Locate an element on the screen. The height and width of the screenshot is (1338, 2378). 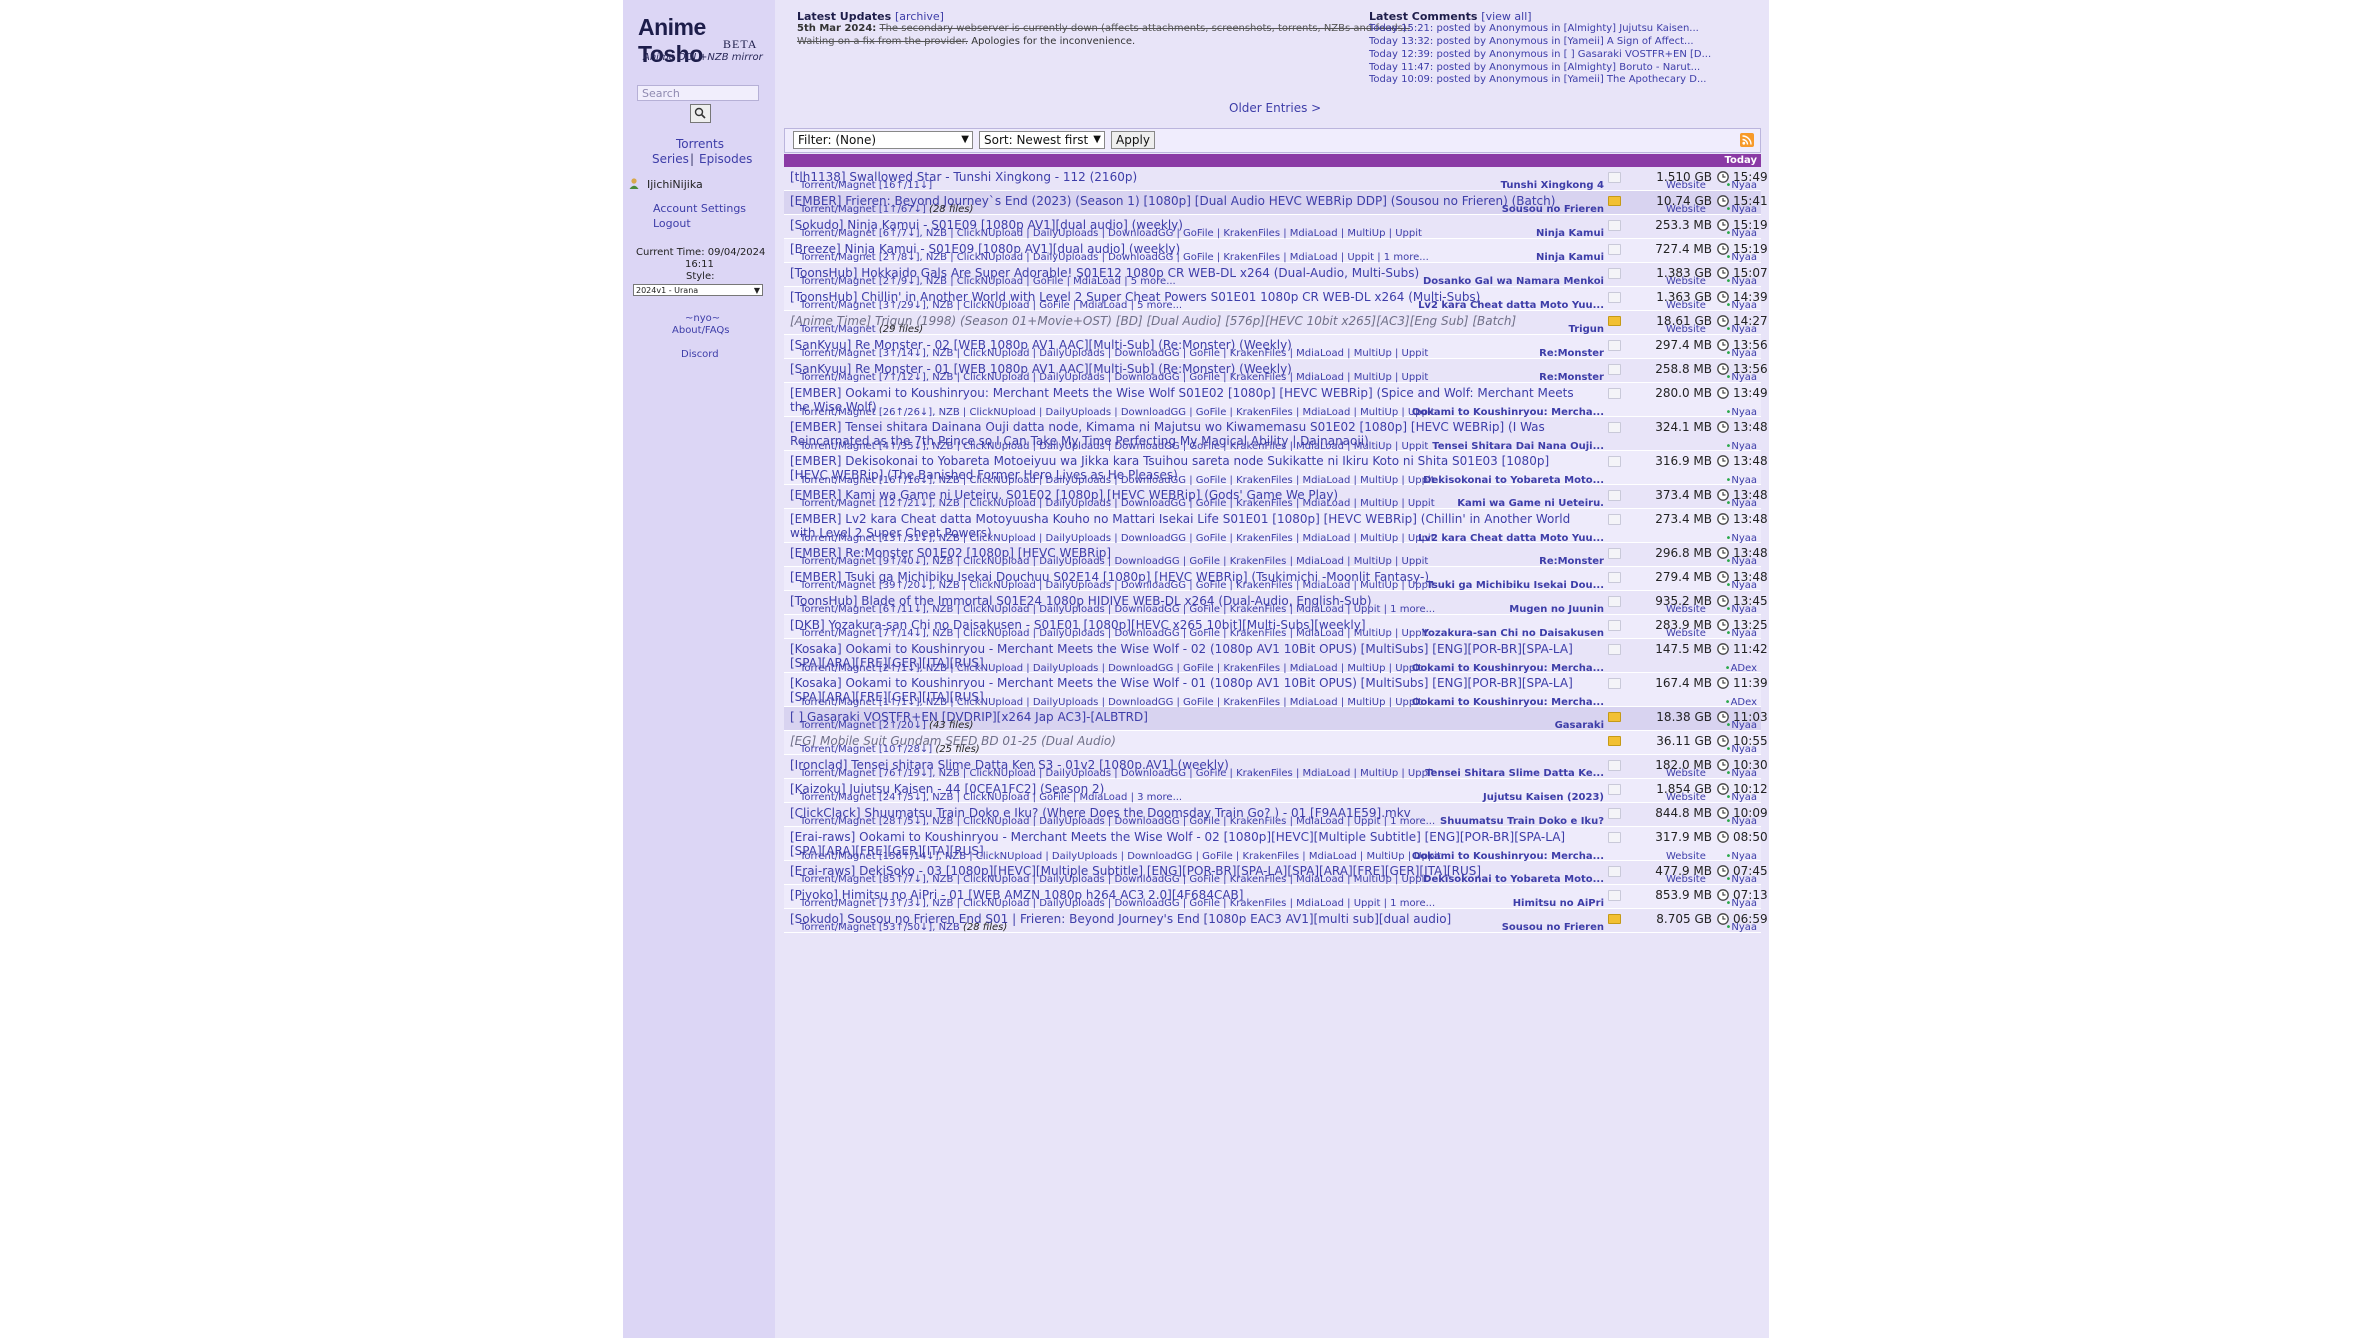
nav-torrents: Torrents is located at coordinates (700, 144).